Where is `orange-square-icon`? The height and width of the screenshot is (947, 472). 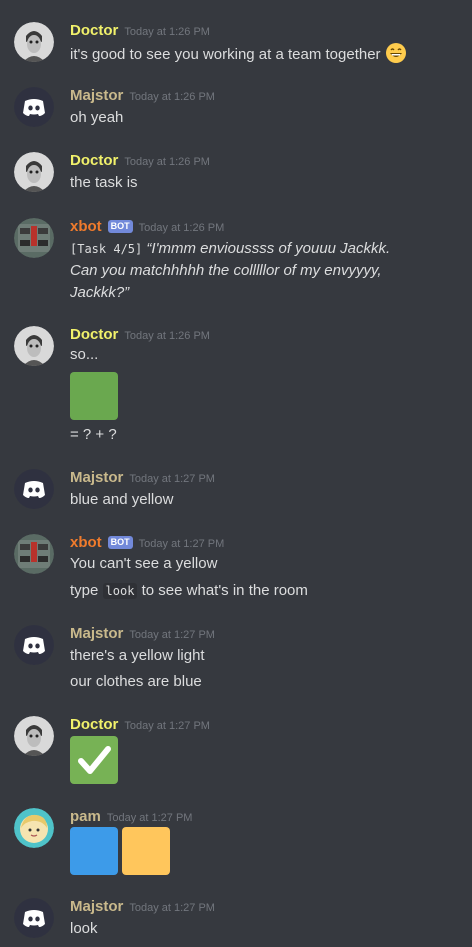 orange-square-icon is located at coordinates (146, 851).